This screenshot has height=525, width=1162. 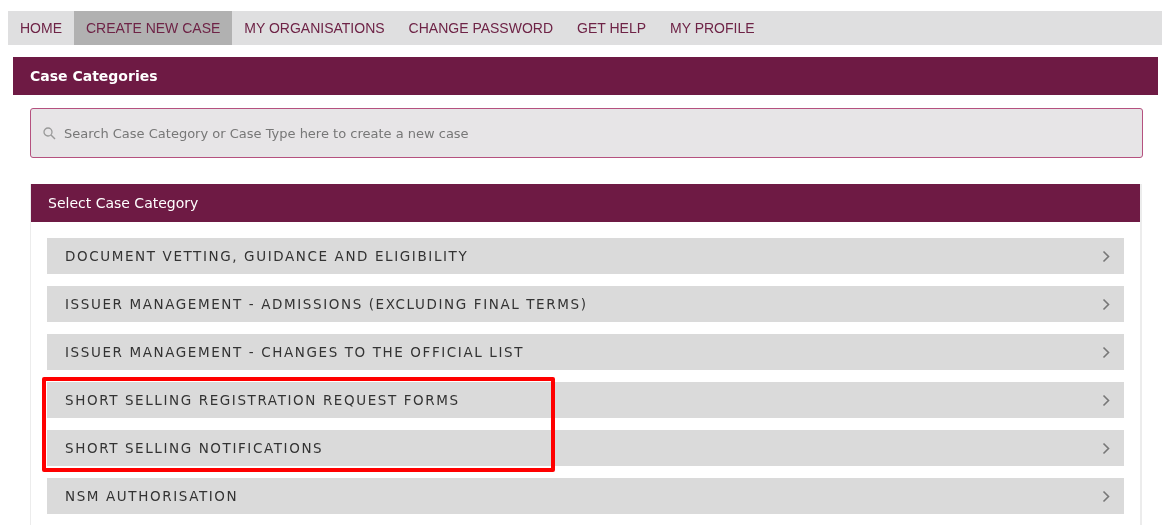 What do you see at coordinates (585, 203) in the screenshot?
I see `panel-header: Select Case Category` at bounding box center [585, 203].